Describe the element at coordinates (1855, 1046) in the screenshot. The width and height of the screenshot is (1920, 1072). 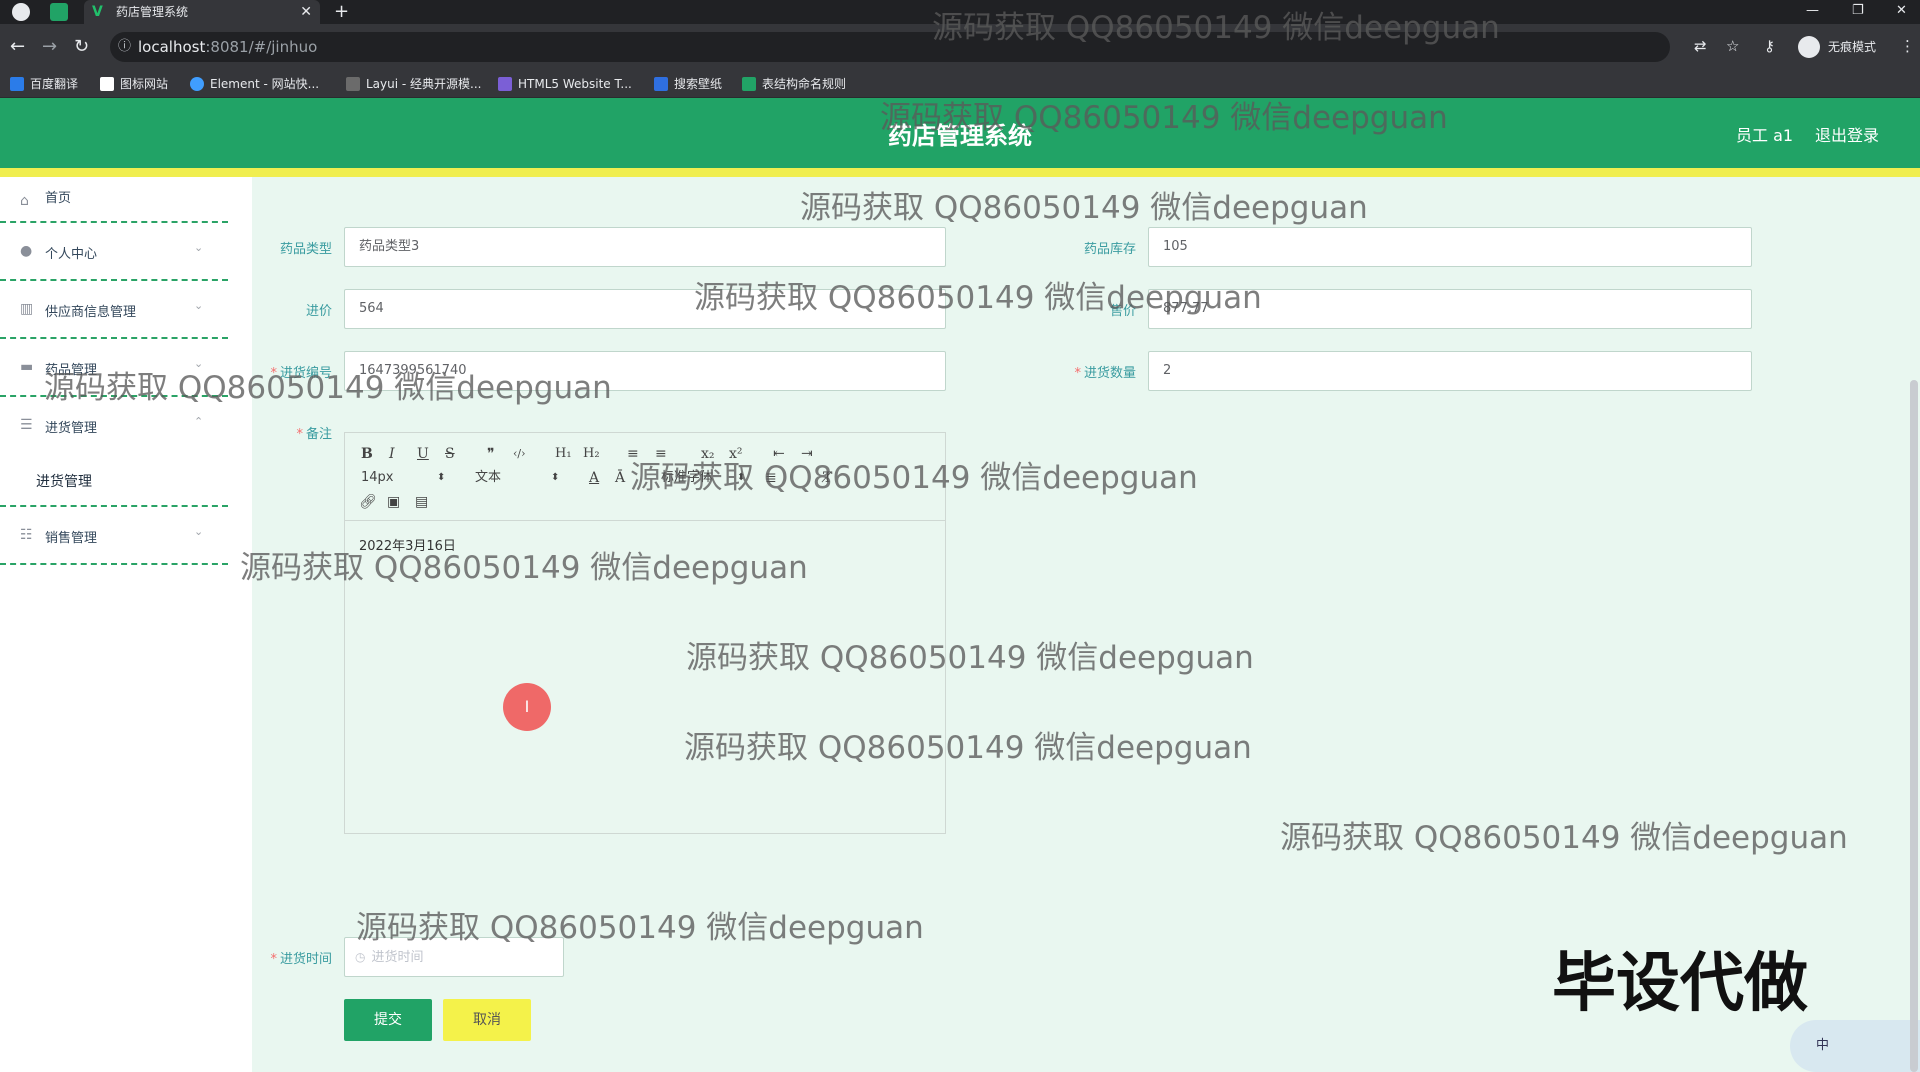
I see `ime-indicator: 中` at that location.